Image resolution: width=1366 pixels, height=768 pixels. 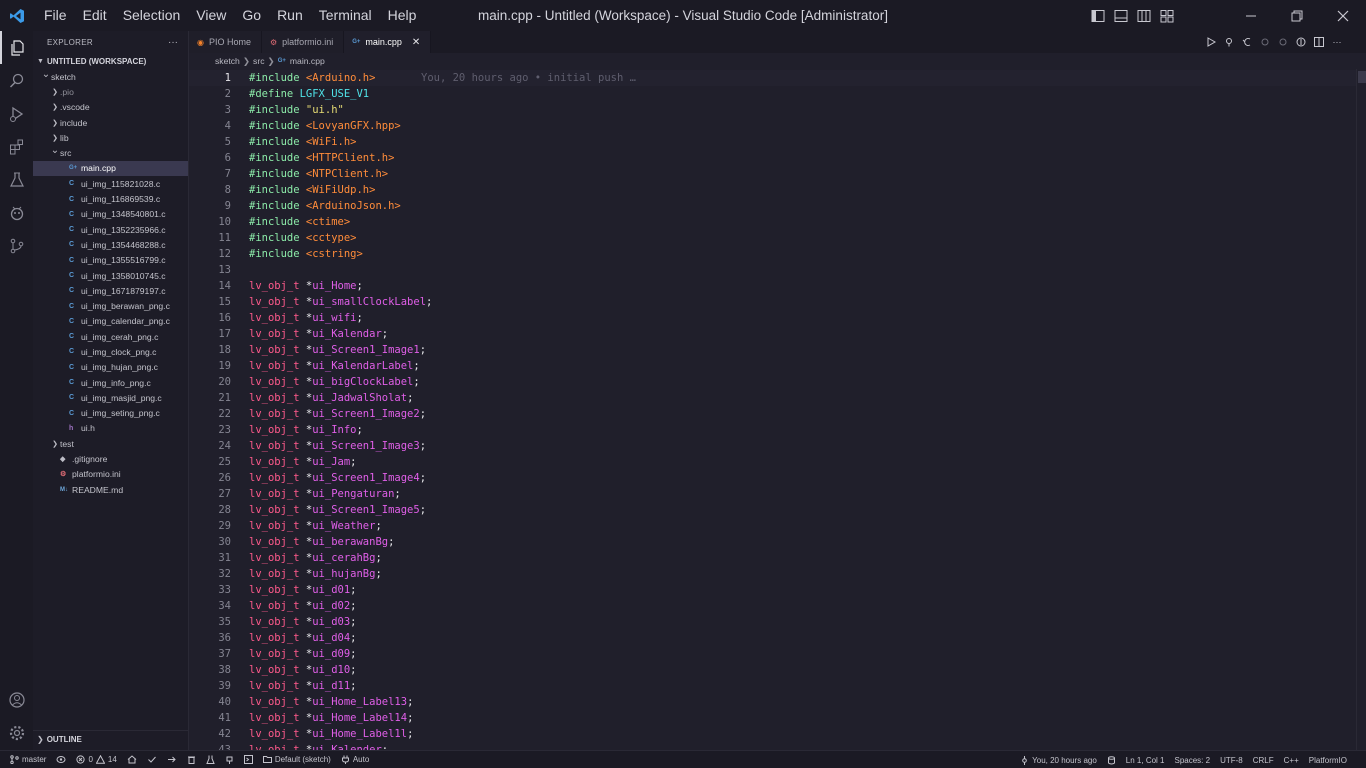 What do you see at coordinates (772, 510) in the screenshot?
I see `code-line: 28 lv_obj_t *ui_Screen1_Image5;` at bounding box center [772, 510].